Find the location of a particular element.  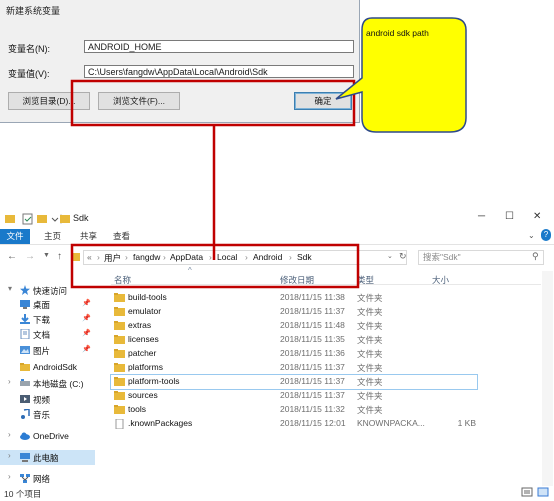

status-item-count: 10 个项目 is located at coordinates (23, 494).